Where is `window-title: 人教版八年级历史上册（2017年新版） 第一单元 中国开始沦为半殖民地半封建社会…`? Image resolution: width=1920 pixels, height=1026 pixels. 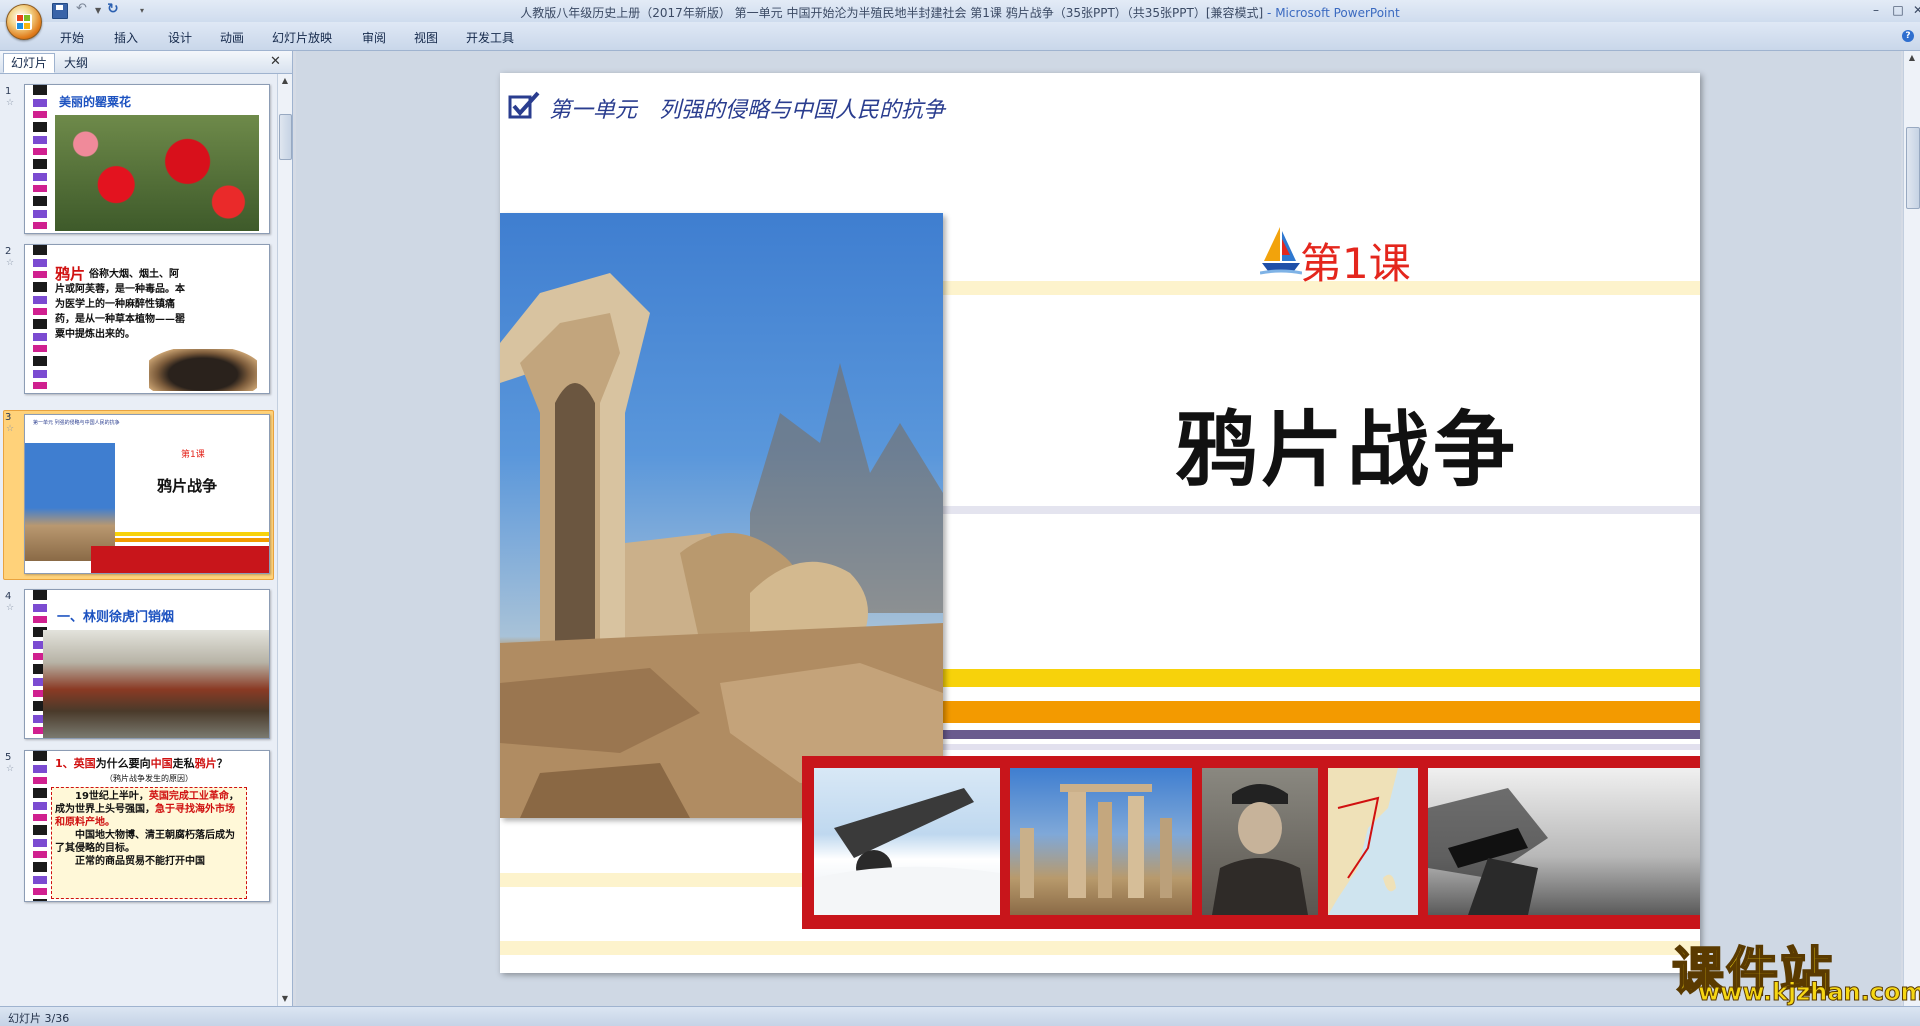
window-title: 人教版八年级历史上册（2017年新版） 第一单元 中国开始沦为半殖民地半封建社会… is located at coordinates (960, 13).